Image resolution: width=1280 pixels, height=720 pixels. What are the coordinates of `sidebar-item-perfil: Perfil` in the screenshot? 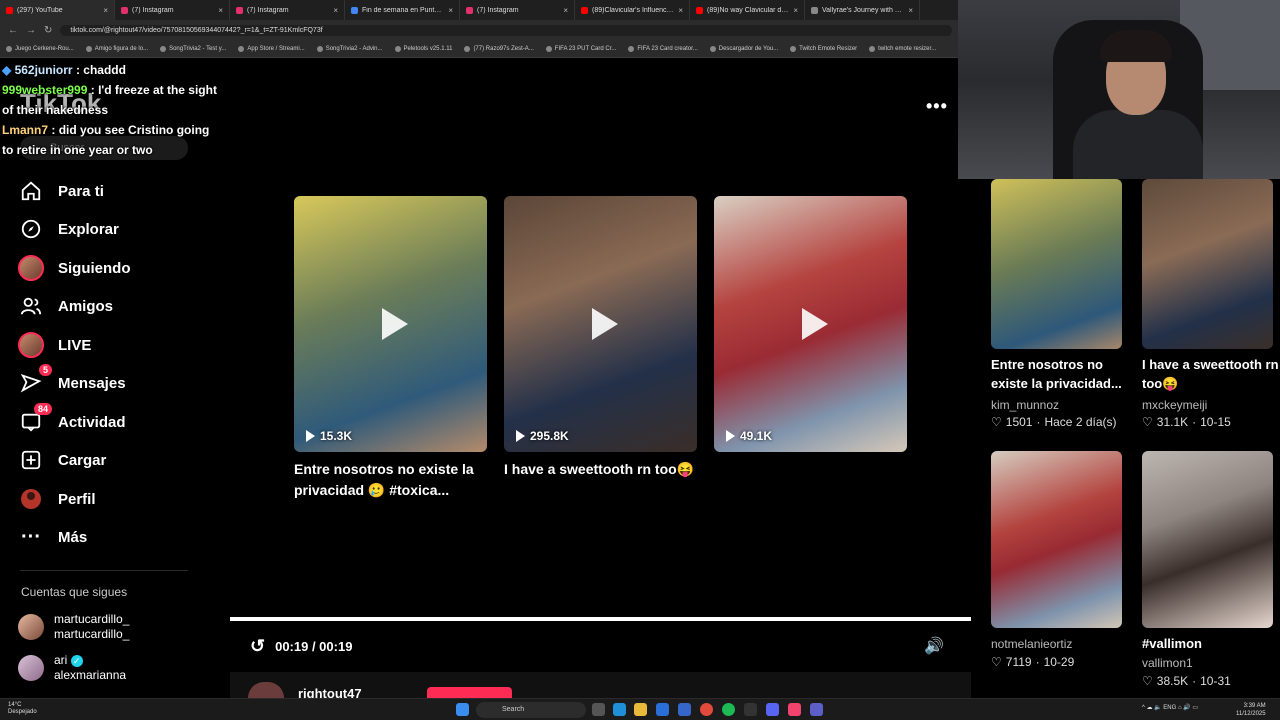 It's located at (57, 499).